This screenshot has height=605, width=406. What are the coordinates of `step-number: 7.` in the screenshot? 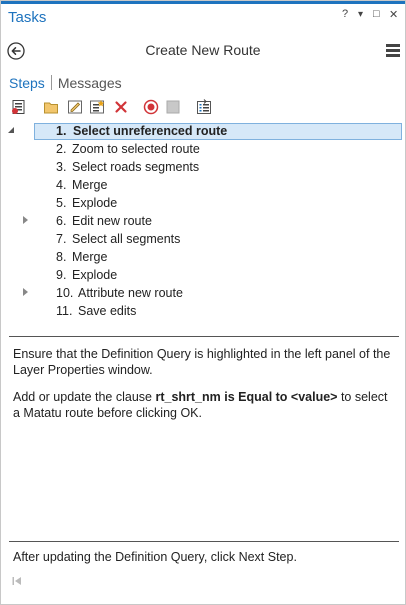 It's located at (61, 239).